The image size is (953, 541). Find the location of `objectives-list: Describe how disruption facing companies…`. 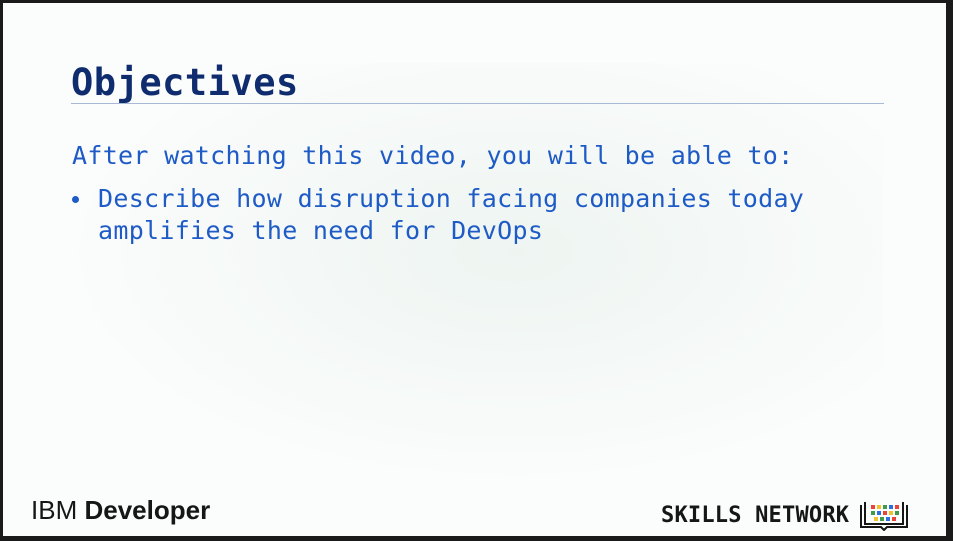

objectives-list: Describe how disruption facing companies… is located at coordinates (475, 215).